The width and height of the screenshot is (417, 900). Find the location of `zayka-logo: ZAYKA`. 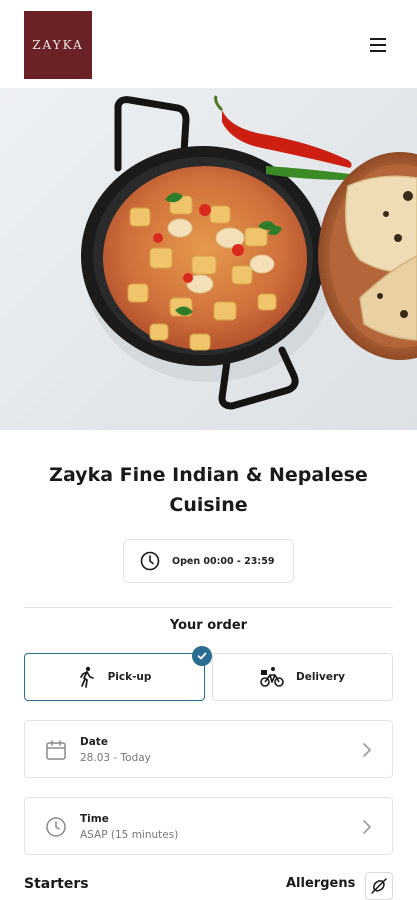

zayka-logo: ZAYKA is located at coordinates (58, 45).